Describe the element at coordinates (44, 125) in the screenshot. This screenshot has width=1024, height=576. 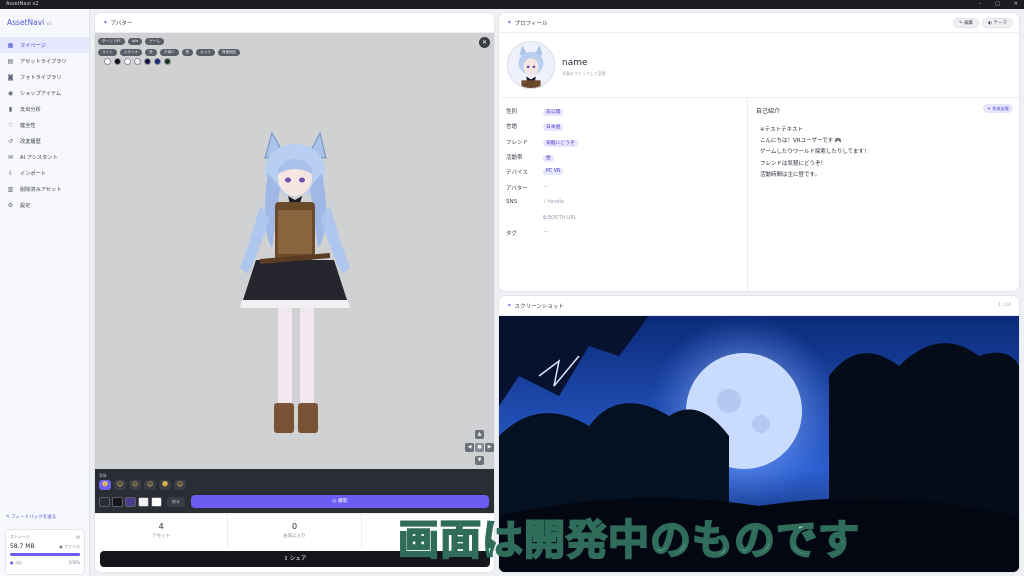
I see `sidebar-item-5: ♡ 健全性` at that location.